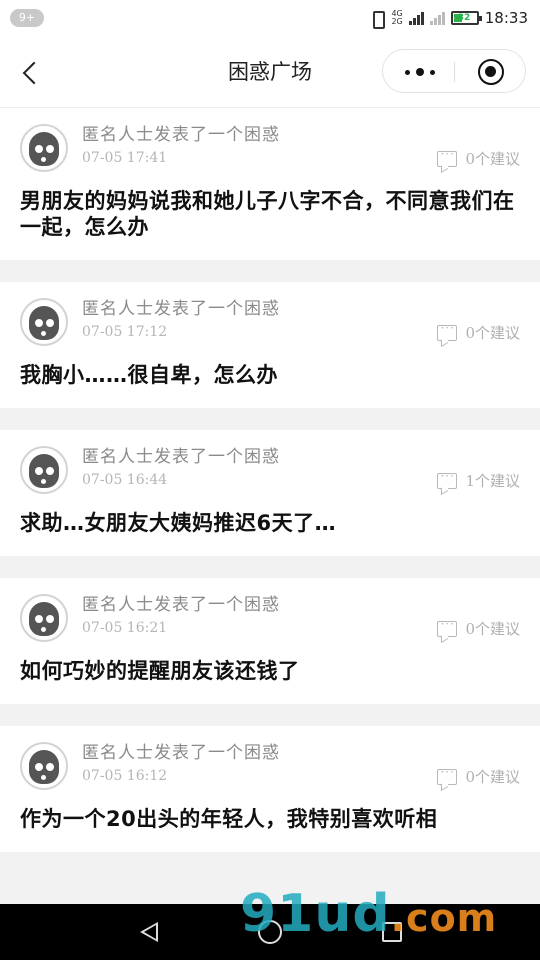  I want to click on post-title: 男朋友的妈妈说我和她儿子八字不合，不同意我们在一起，怎么办, so click(270, 214).